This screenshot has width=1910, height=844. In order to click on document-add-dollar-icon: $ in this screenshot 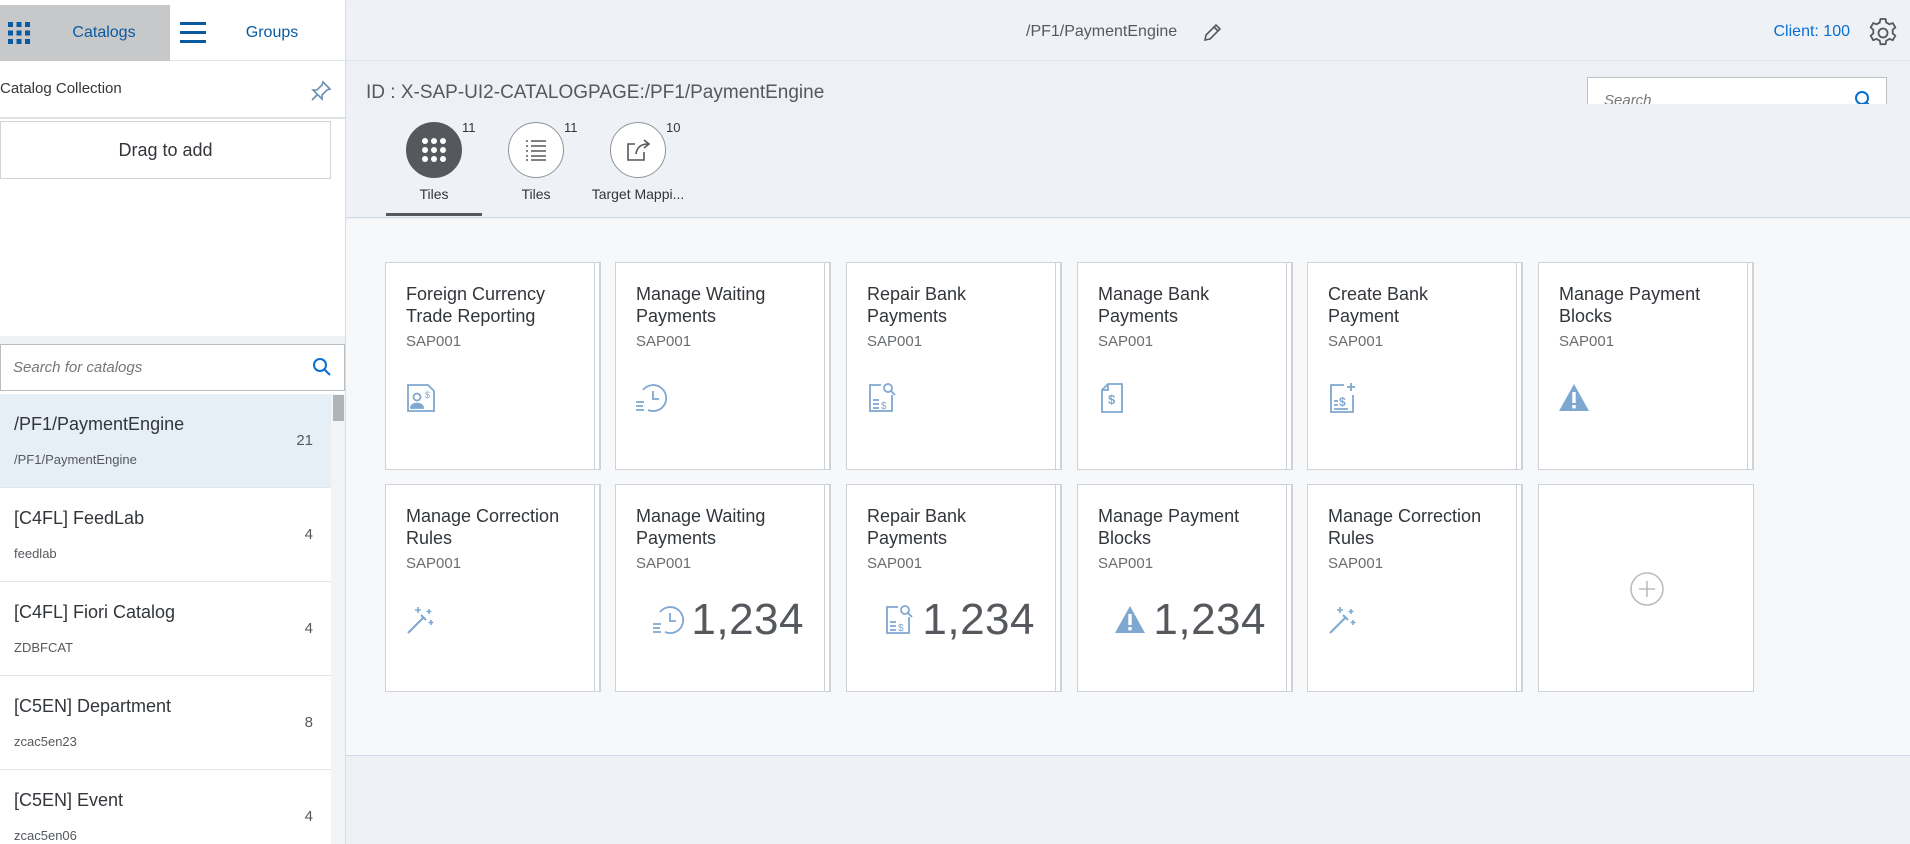, I will do `click(1342, 398)`.